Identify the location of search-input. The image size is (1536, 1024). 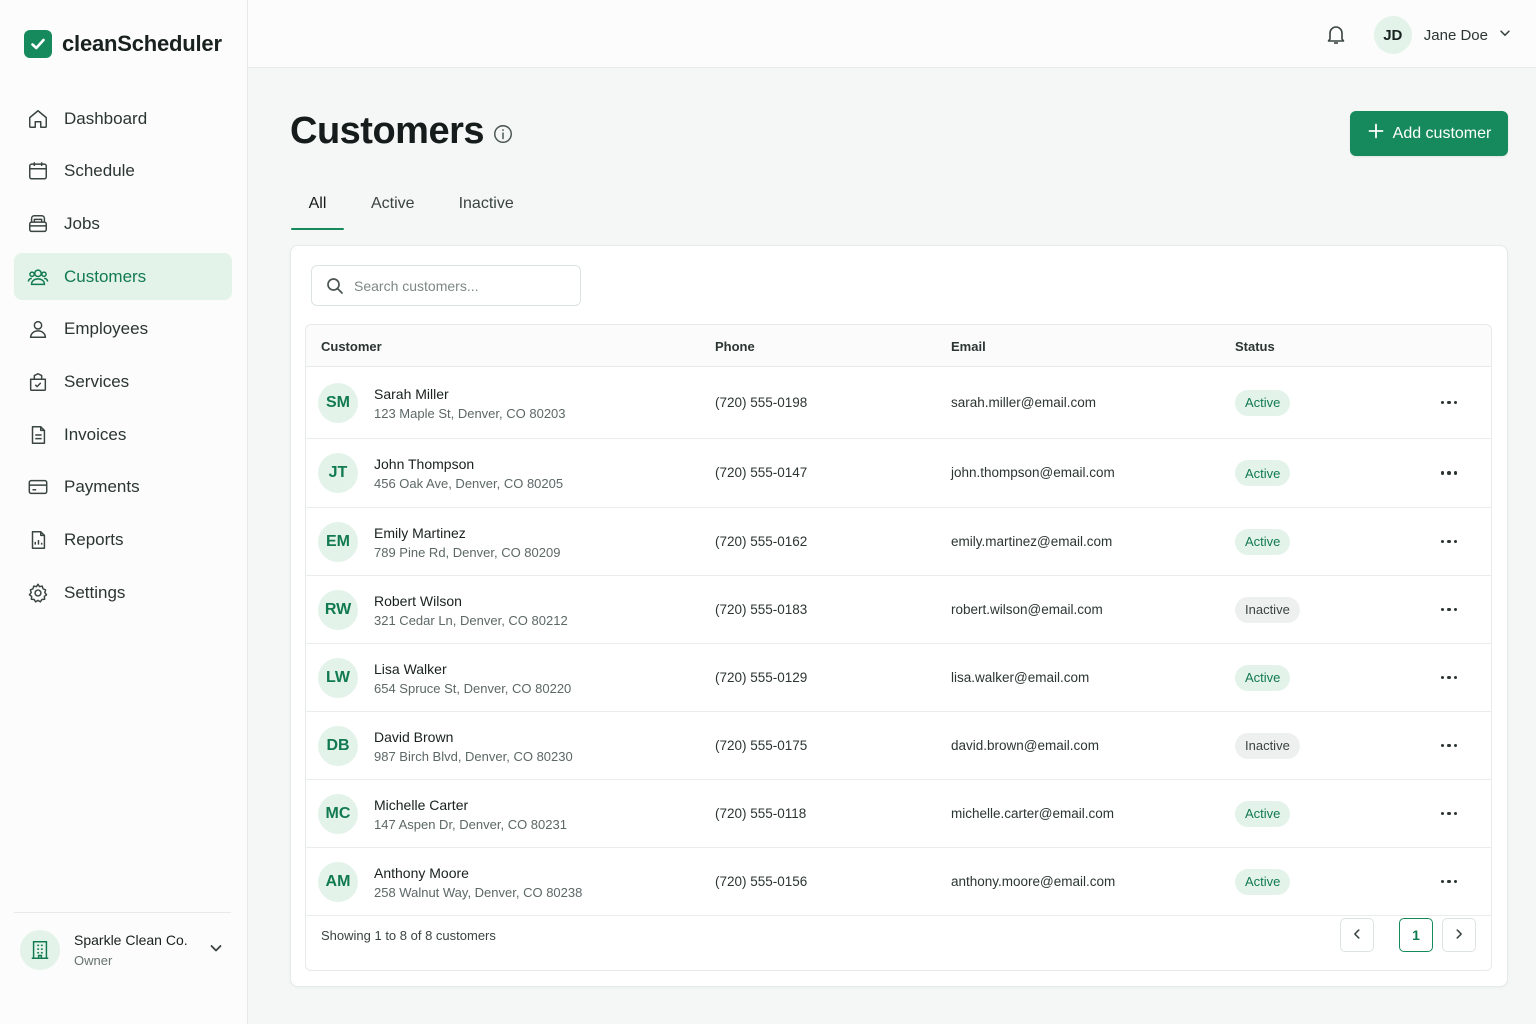
(459, 285).